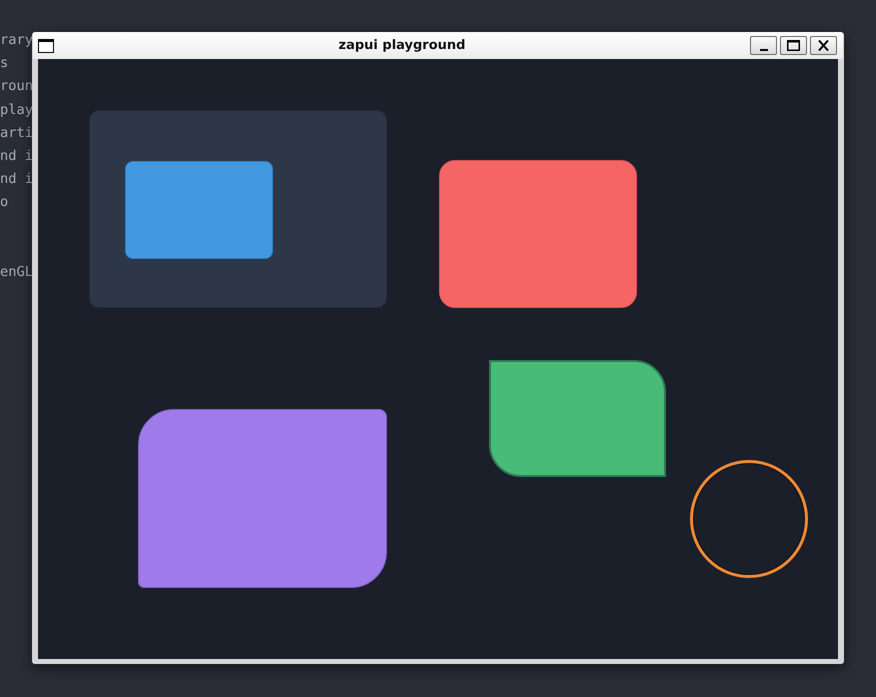 This screenshot has width=876, height=697. I want to click on terminal-line: arti, so click(16, 133).